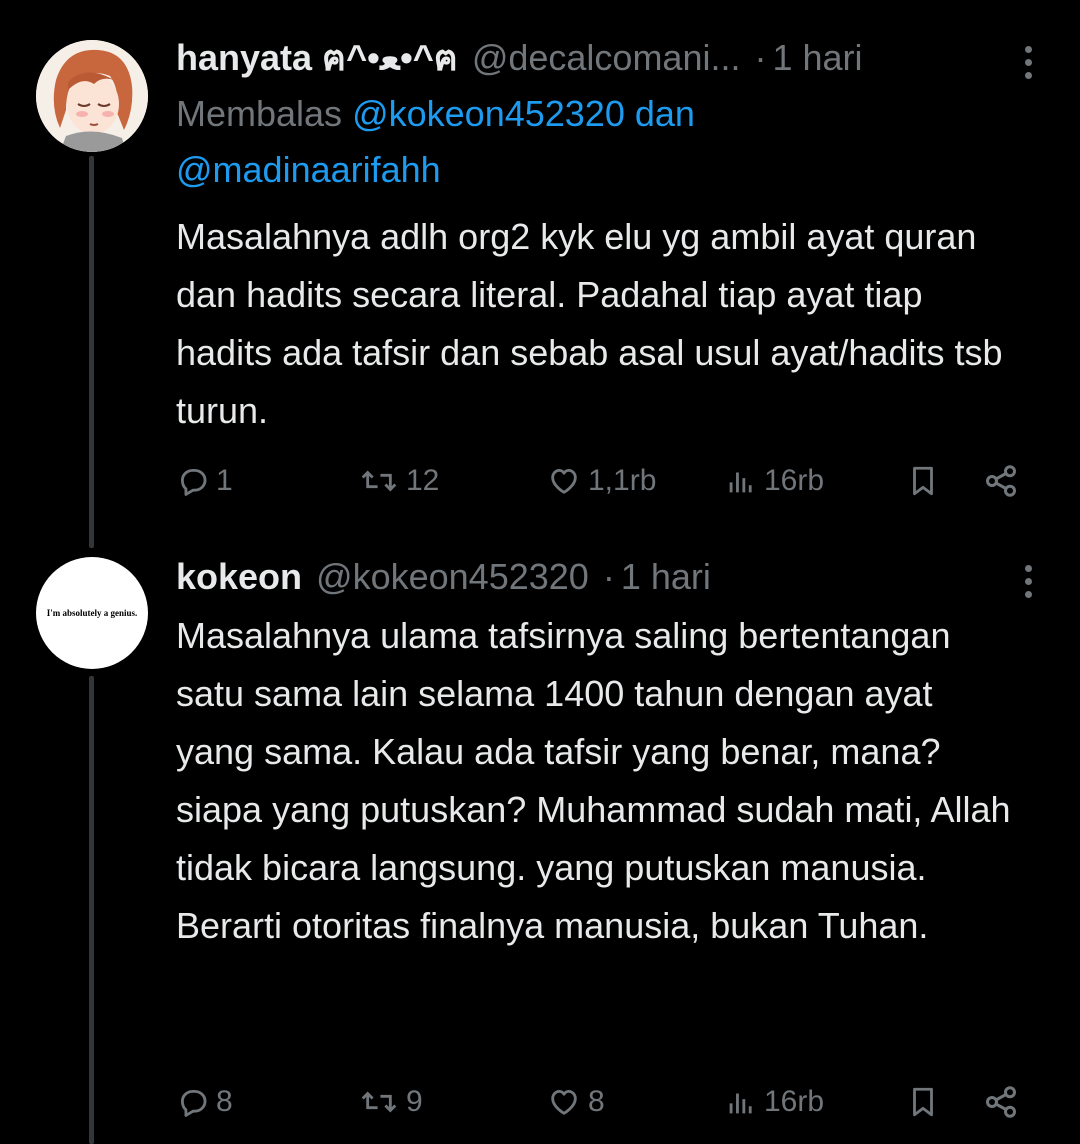 This screenshot has height=1144, width=1080. I want to click on text-avatar-icon: I'm absolutely a genius., so click(92, 613).